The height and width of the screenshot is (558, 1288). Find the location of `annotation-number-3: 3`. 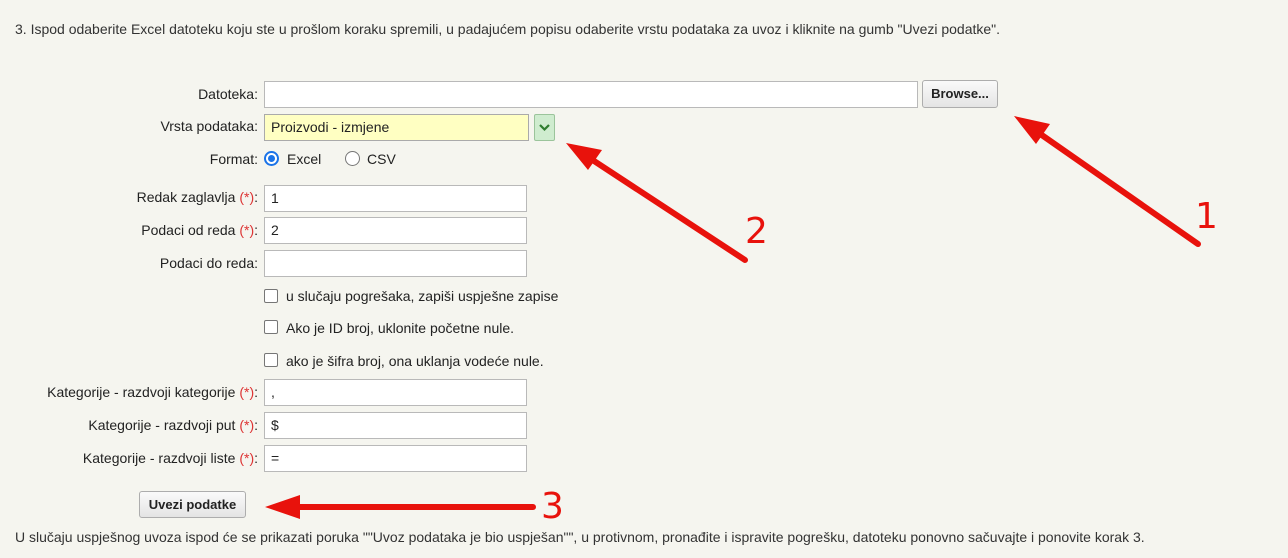

annotation-number-3: 3 is located at coordinates (552, 506).